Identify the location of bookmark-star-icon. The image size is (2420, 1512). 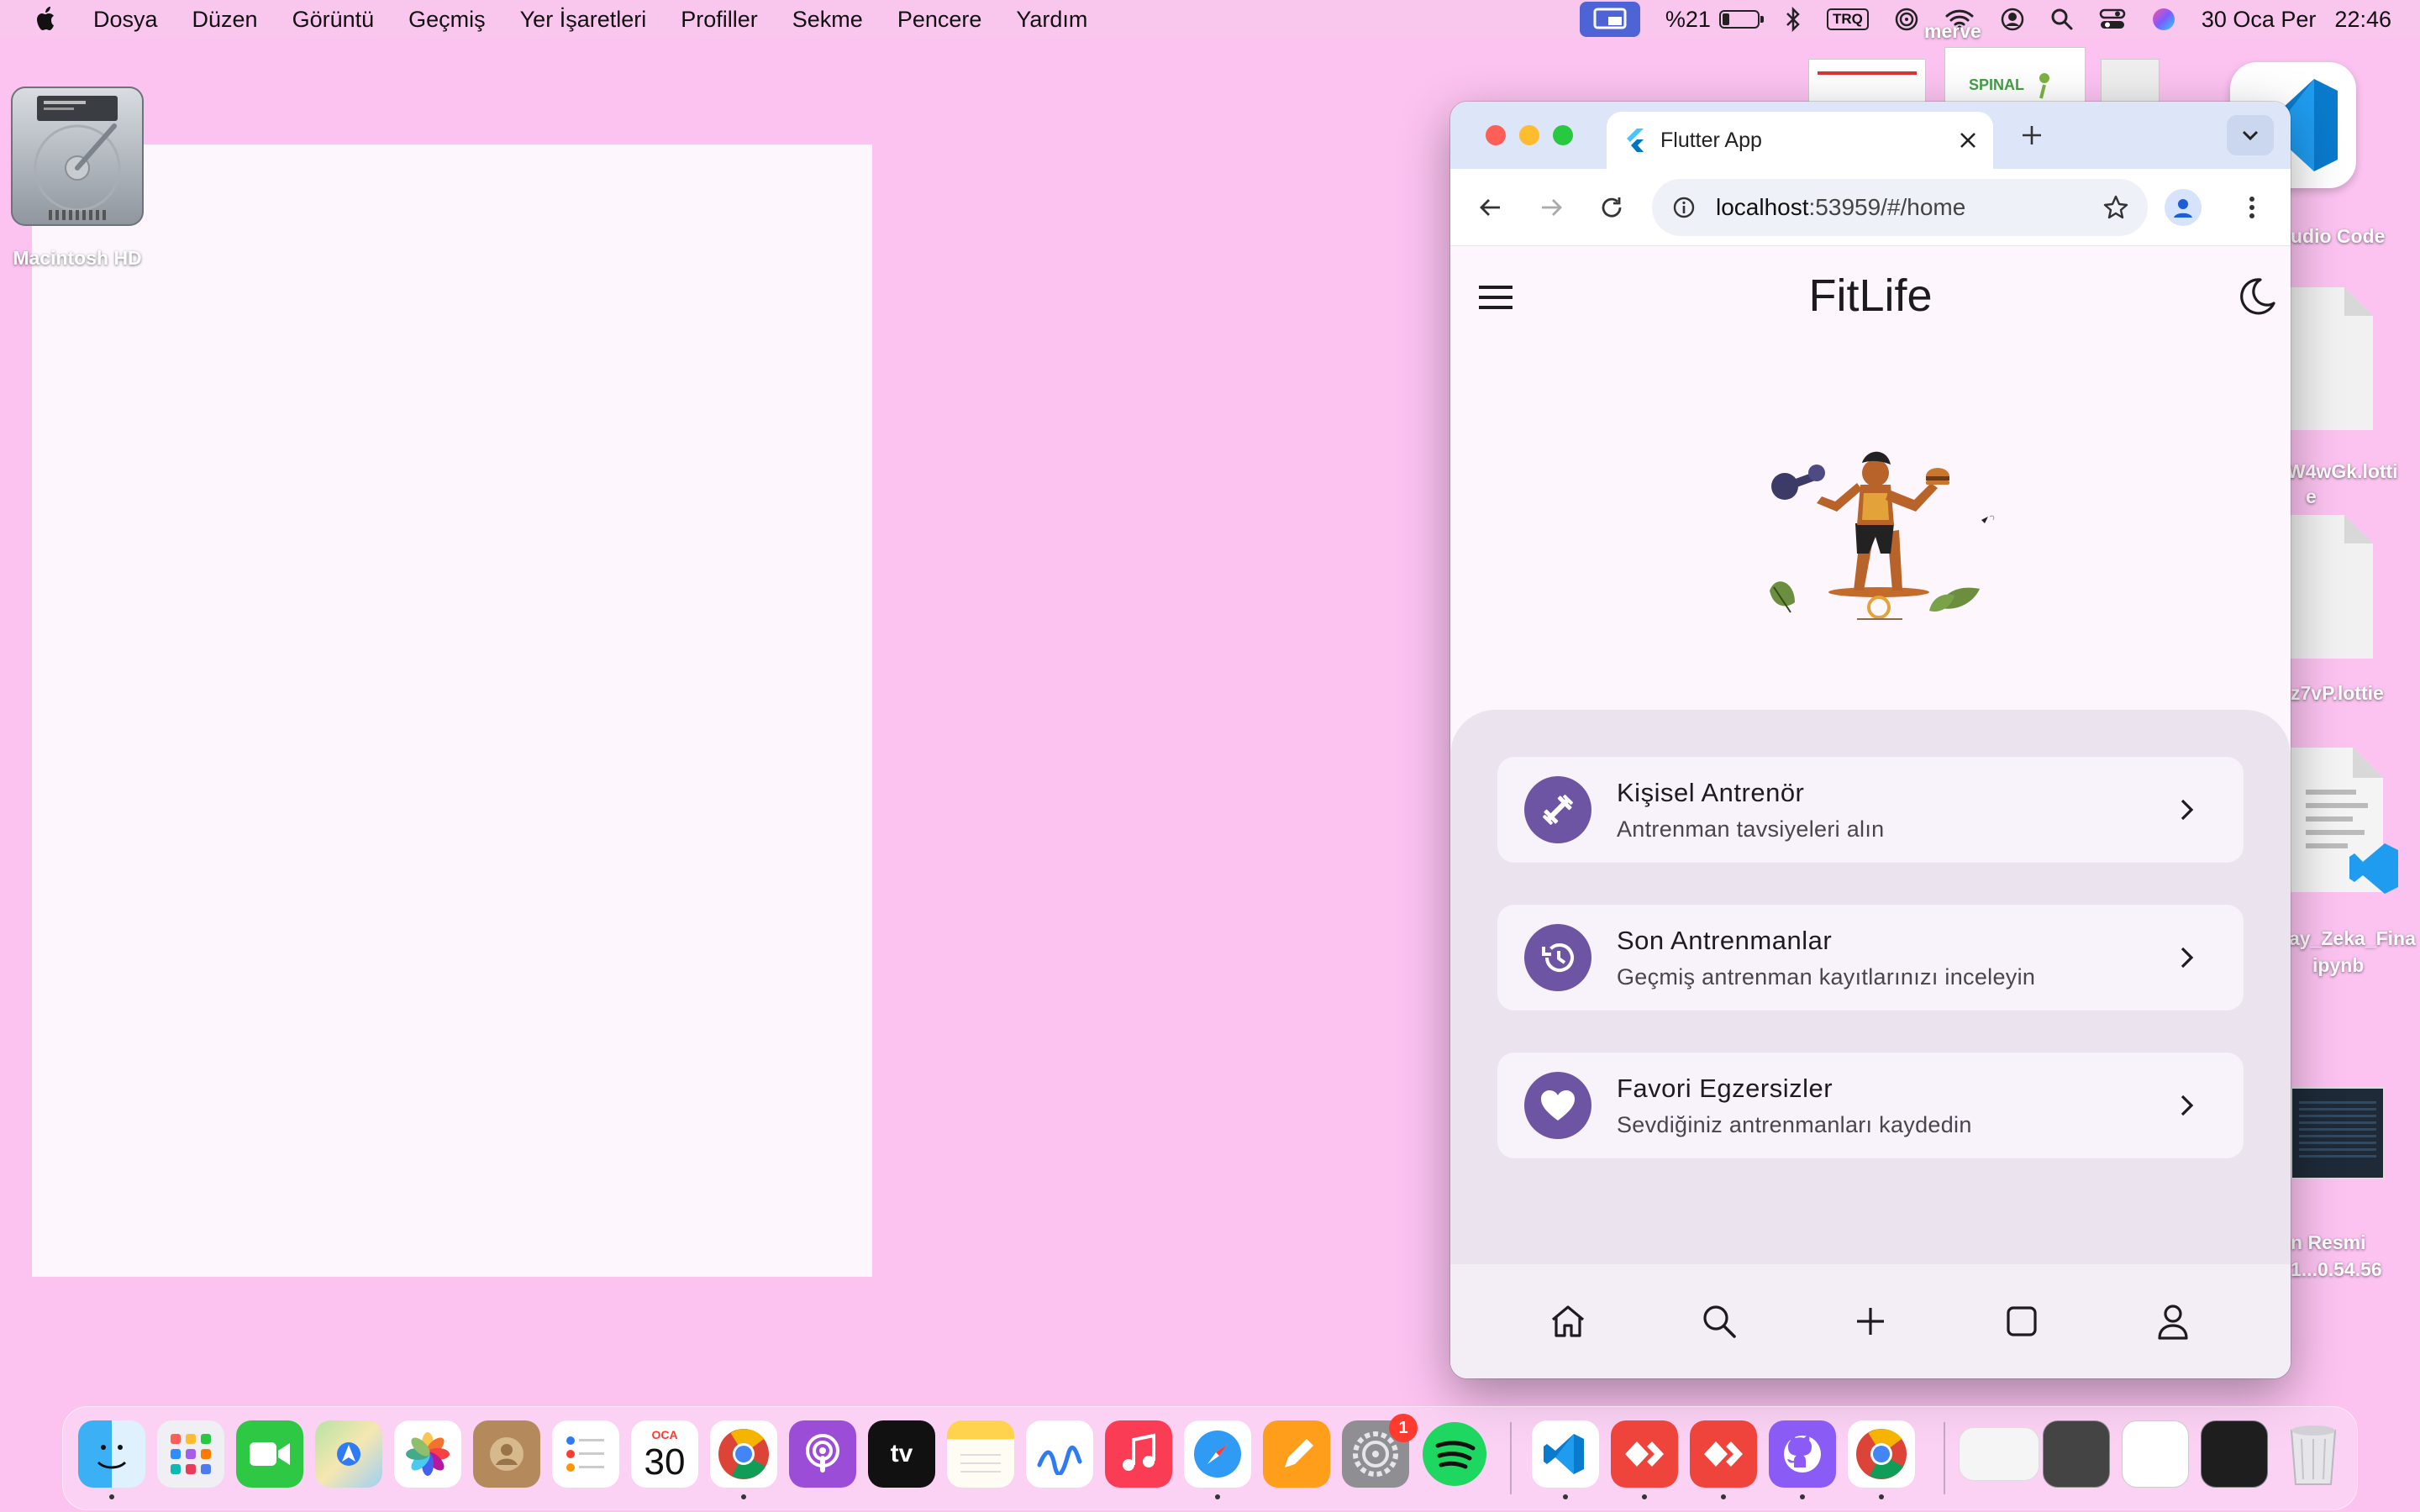
(2115, 207).